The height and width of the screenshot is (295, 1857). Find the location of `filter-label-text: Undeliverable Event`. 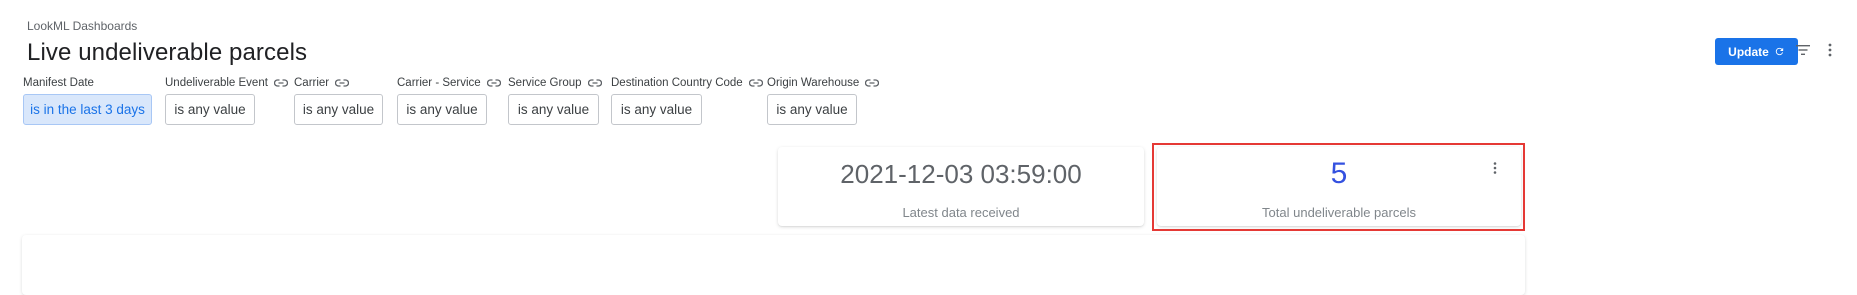

filter-label-text: Undeliverable Event is located at coordinates (216, 83).